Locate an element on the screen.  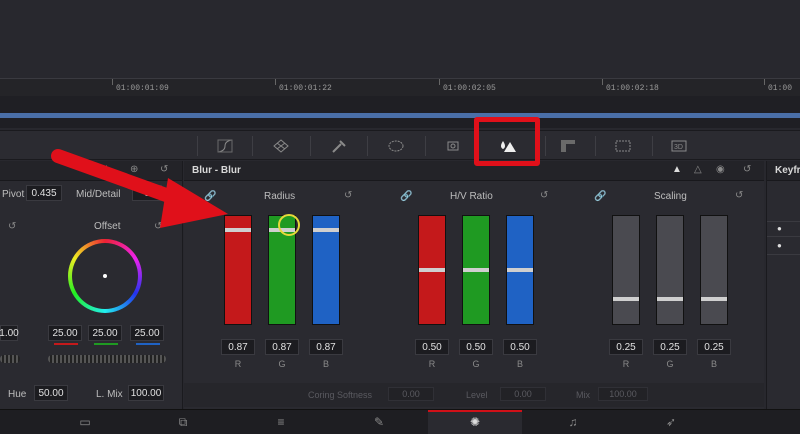
mid-detail-field: 0 is located at coordinates (147, 193).